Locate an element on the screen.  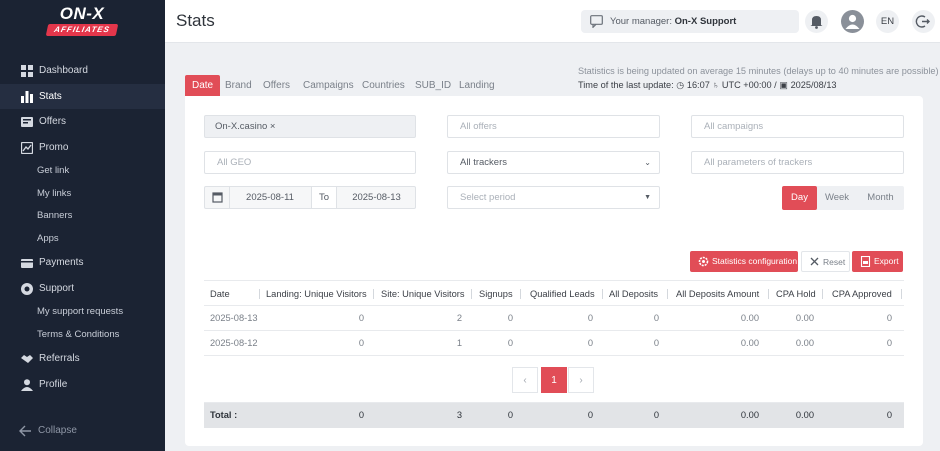
sidebar-subitem-banners: Banners is located at coordinates (82, 216).